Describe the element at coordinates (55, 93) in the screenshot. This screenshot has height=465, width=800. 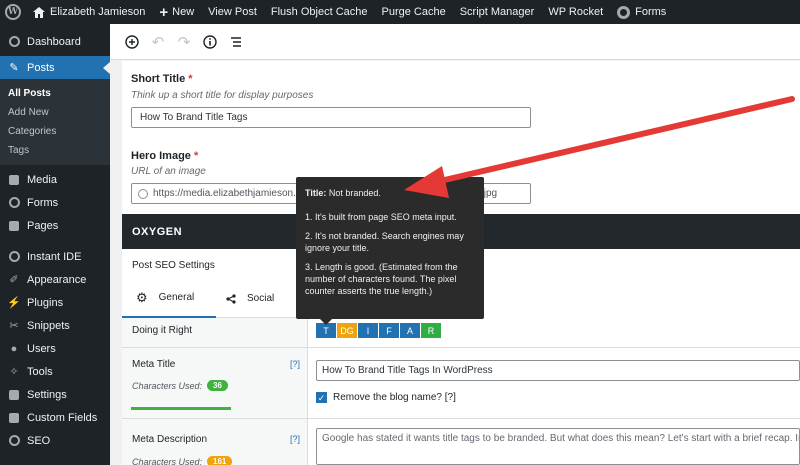
I see `submenu-all-posts: All Posts` at that location.